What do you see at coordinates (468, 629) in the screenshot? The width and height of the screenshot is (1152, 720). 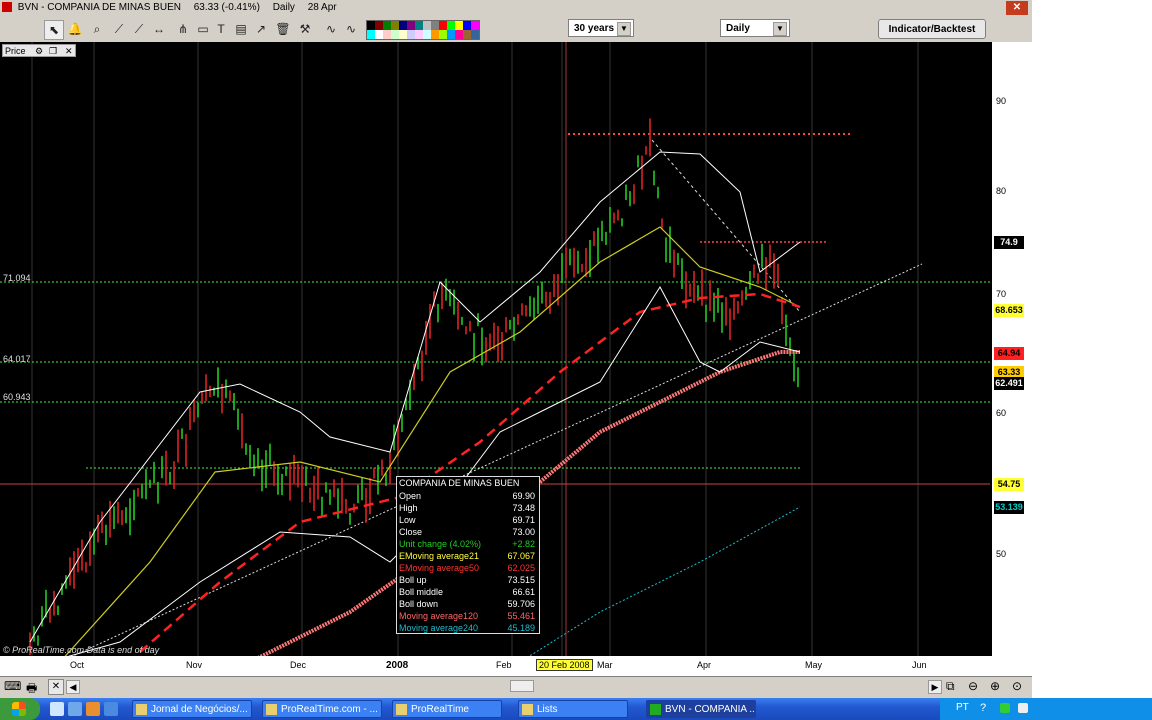 I see `tooltip-row: Moving average240 45.189` at bounding box center [468, 629].